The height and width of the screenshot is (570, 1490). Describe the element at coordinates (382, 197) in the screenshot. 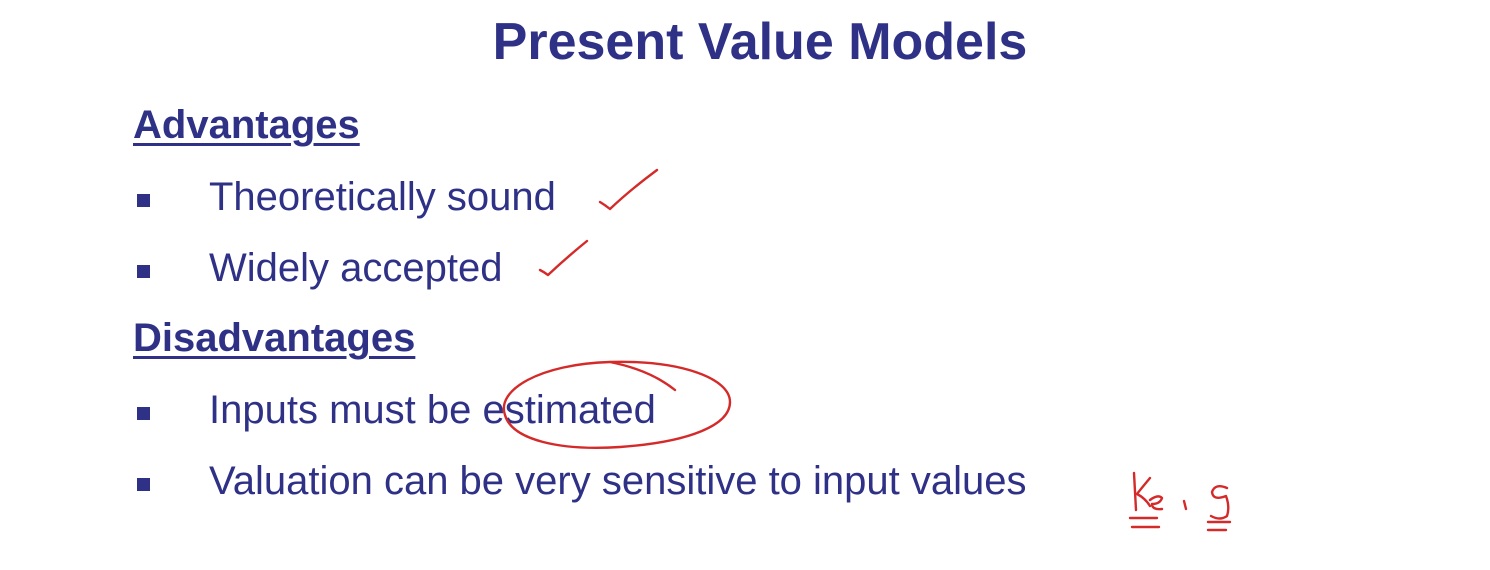

I see `bullet-text: Theoretically sound` at that location.